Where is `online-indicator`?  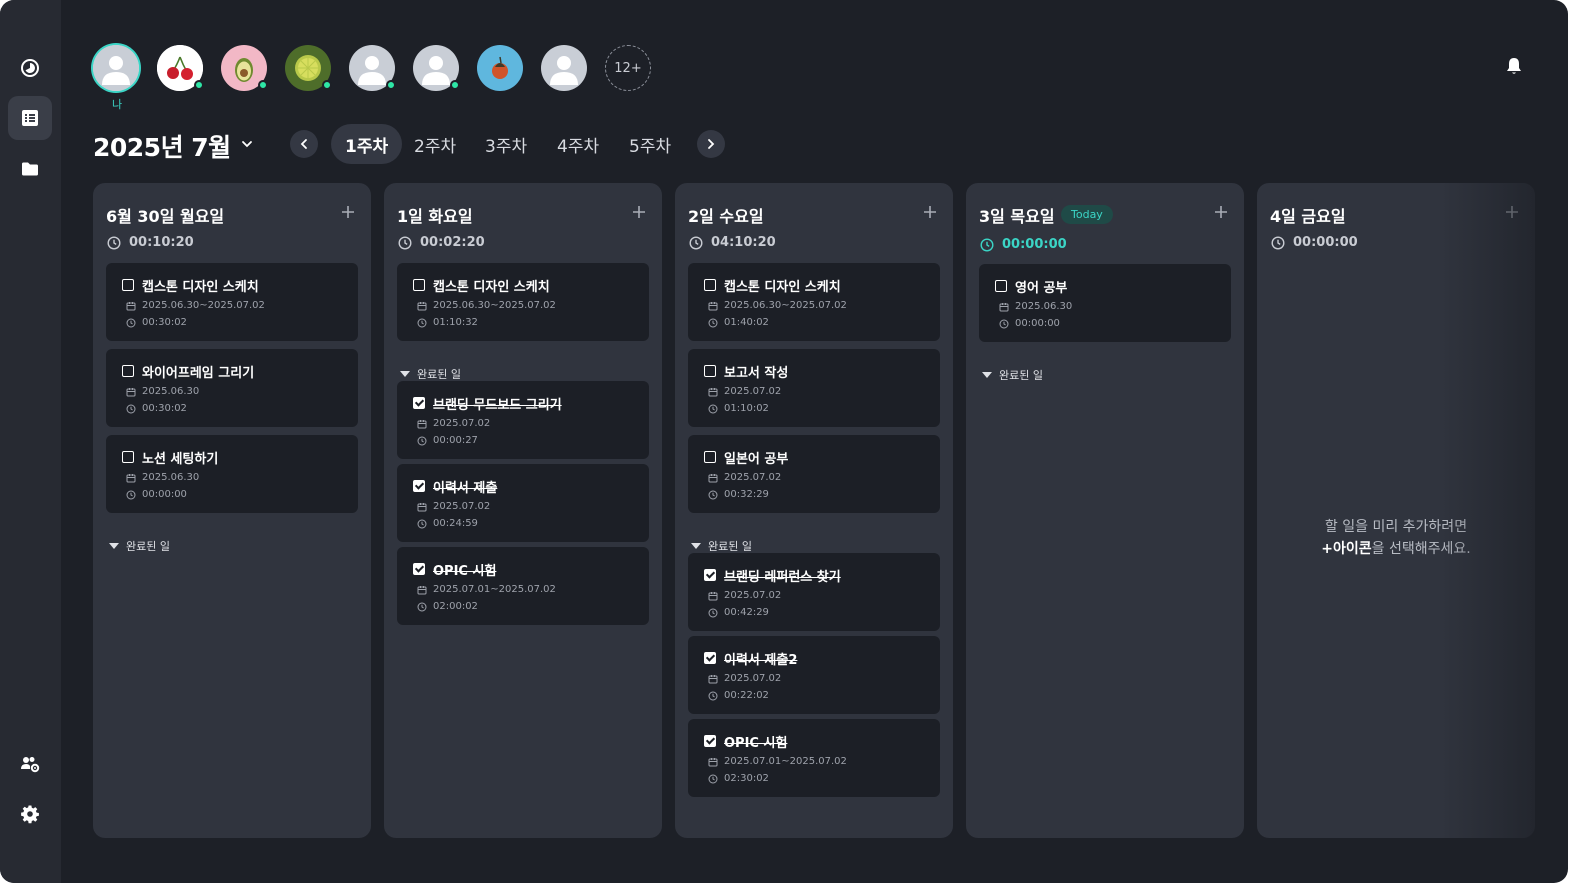
online-indicator is located at coordinates (327, 85).